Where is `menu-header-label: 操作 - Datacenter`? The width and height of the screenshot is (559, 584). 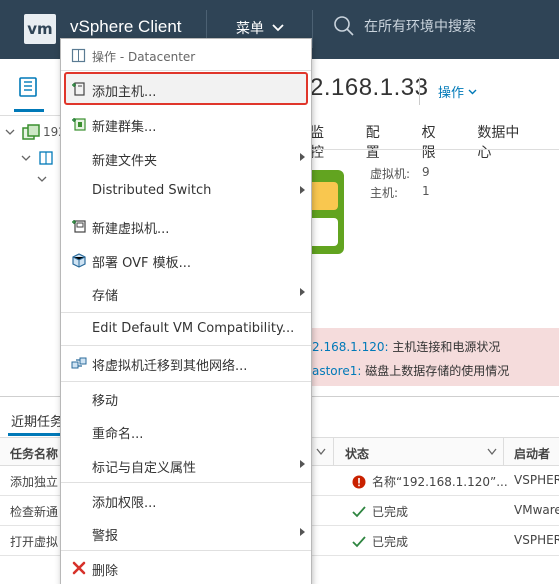 menu-header-label: 操作 - Datacenter is located at coordinates (144, 57).